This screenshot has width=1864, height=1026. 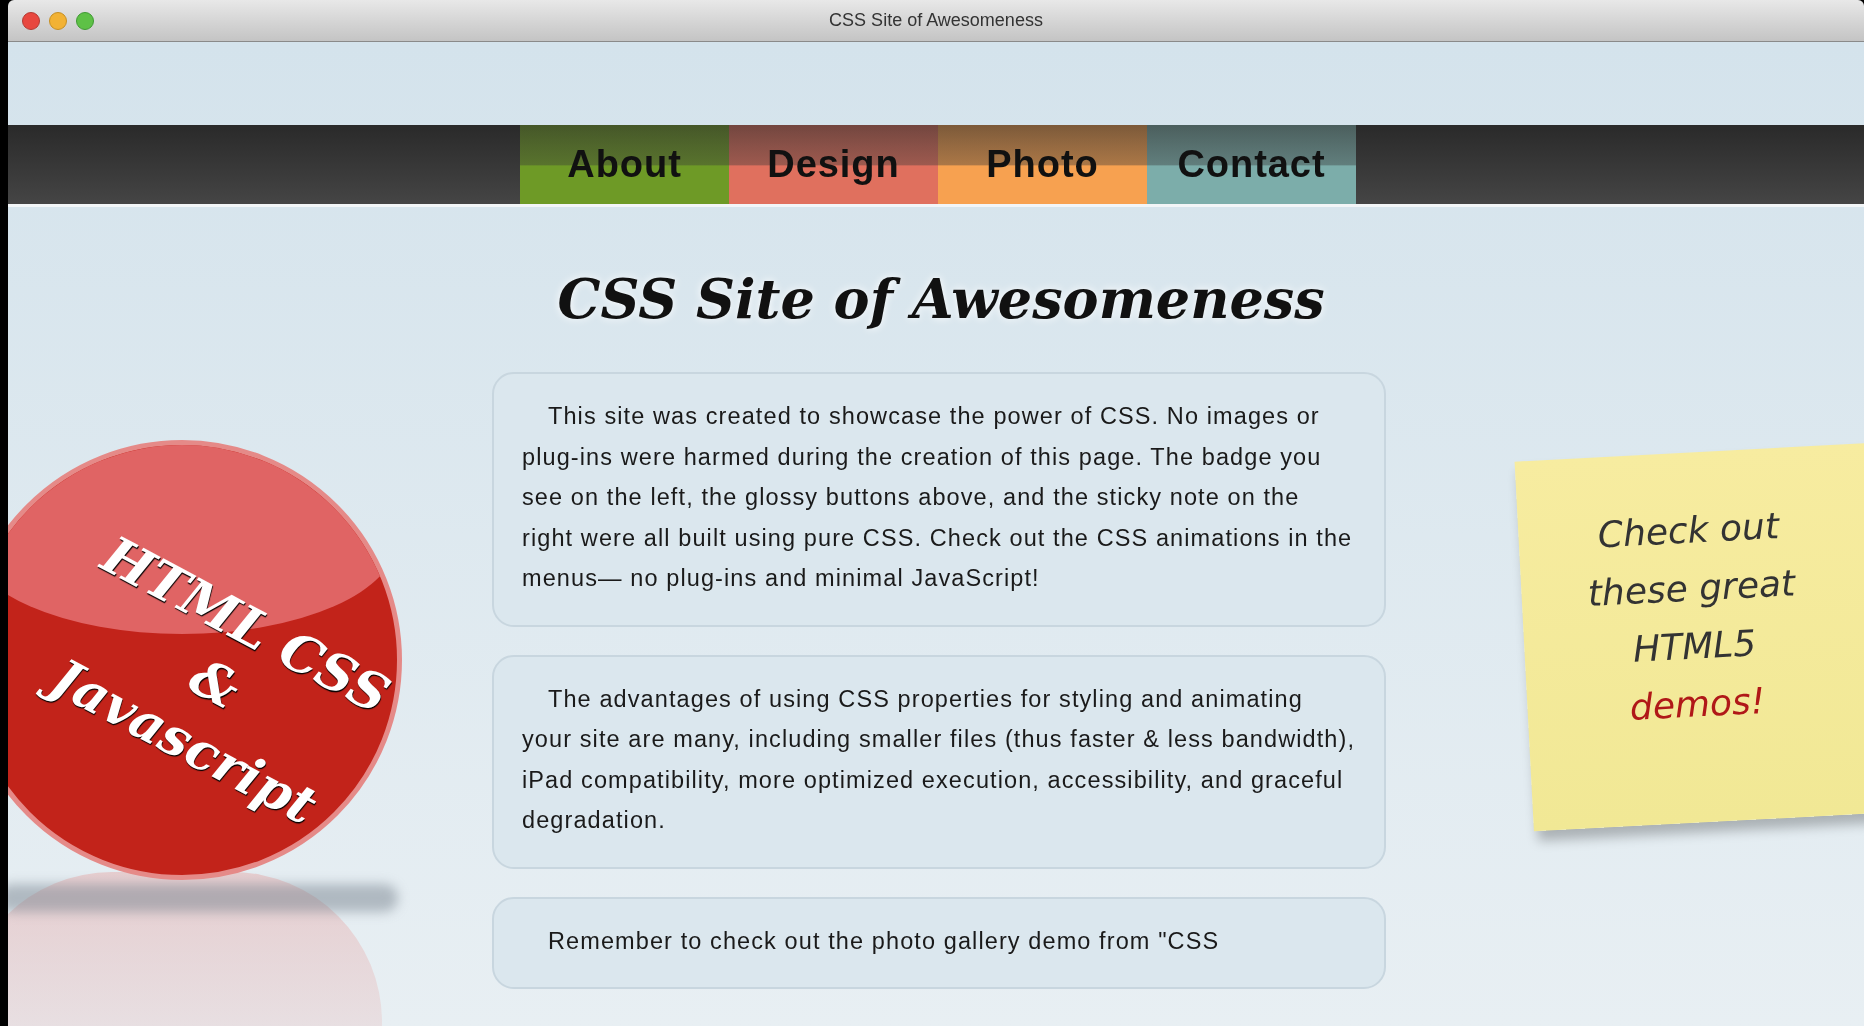 What do you see at coordinates (884, 941) in the screenshot?
I see `card-paragraph: Remember to check out the photo gallery demo from "CSS` at bounding box center [884, 941].